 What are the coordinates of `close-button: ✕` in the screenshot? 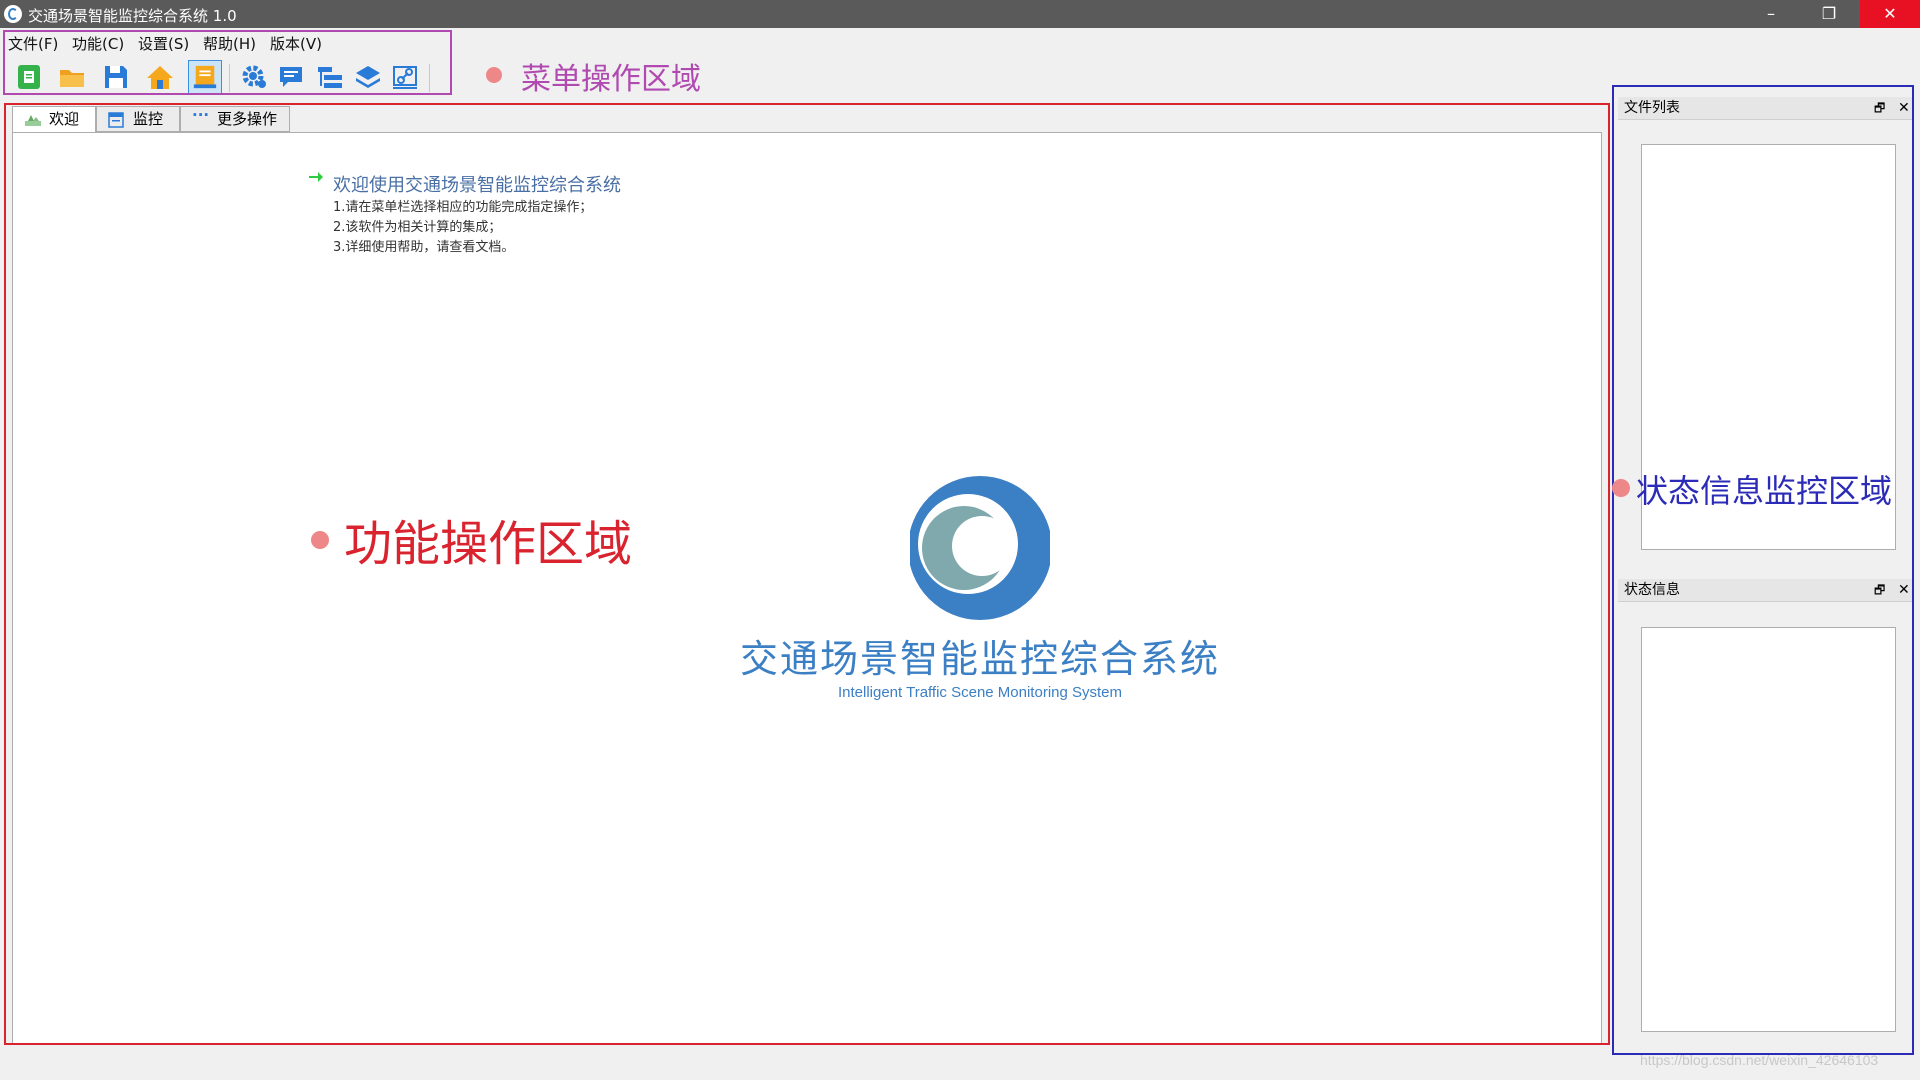 It's located at (1890, 14).